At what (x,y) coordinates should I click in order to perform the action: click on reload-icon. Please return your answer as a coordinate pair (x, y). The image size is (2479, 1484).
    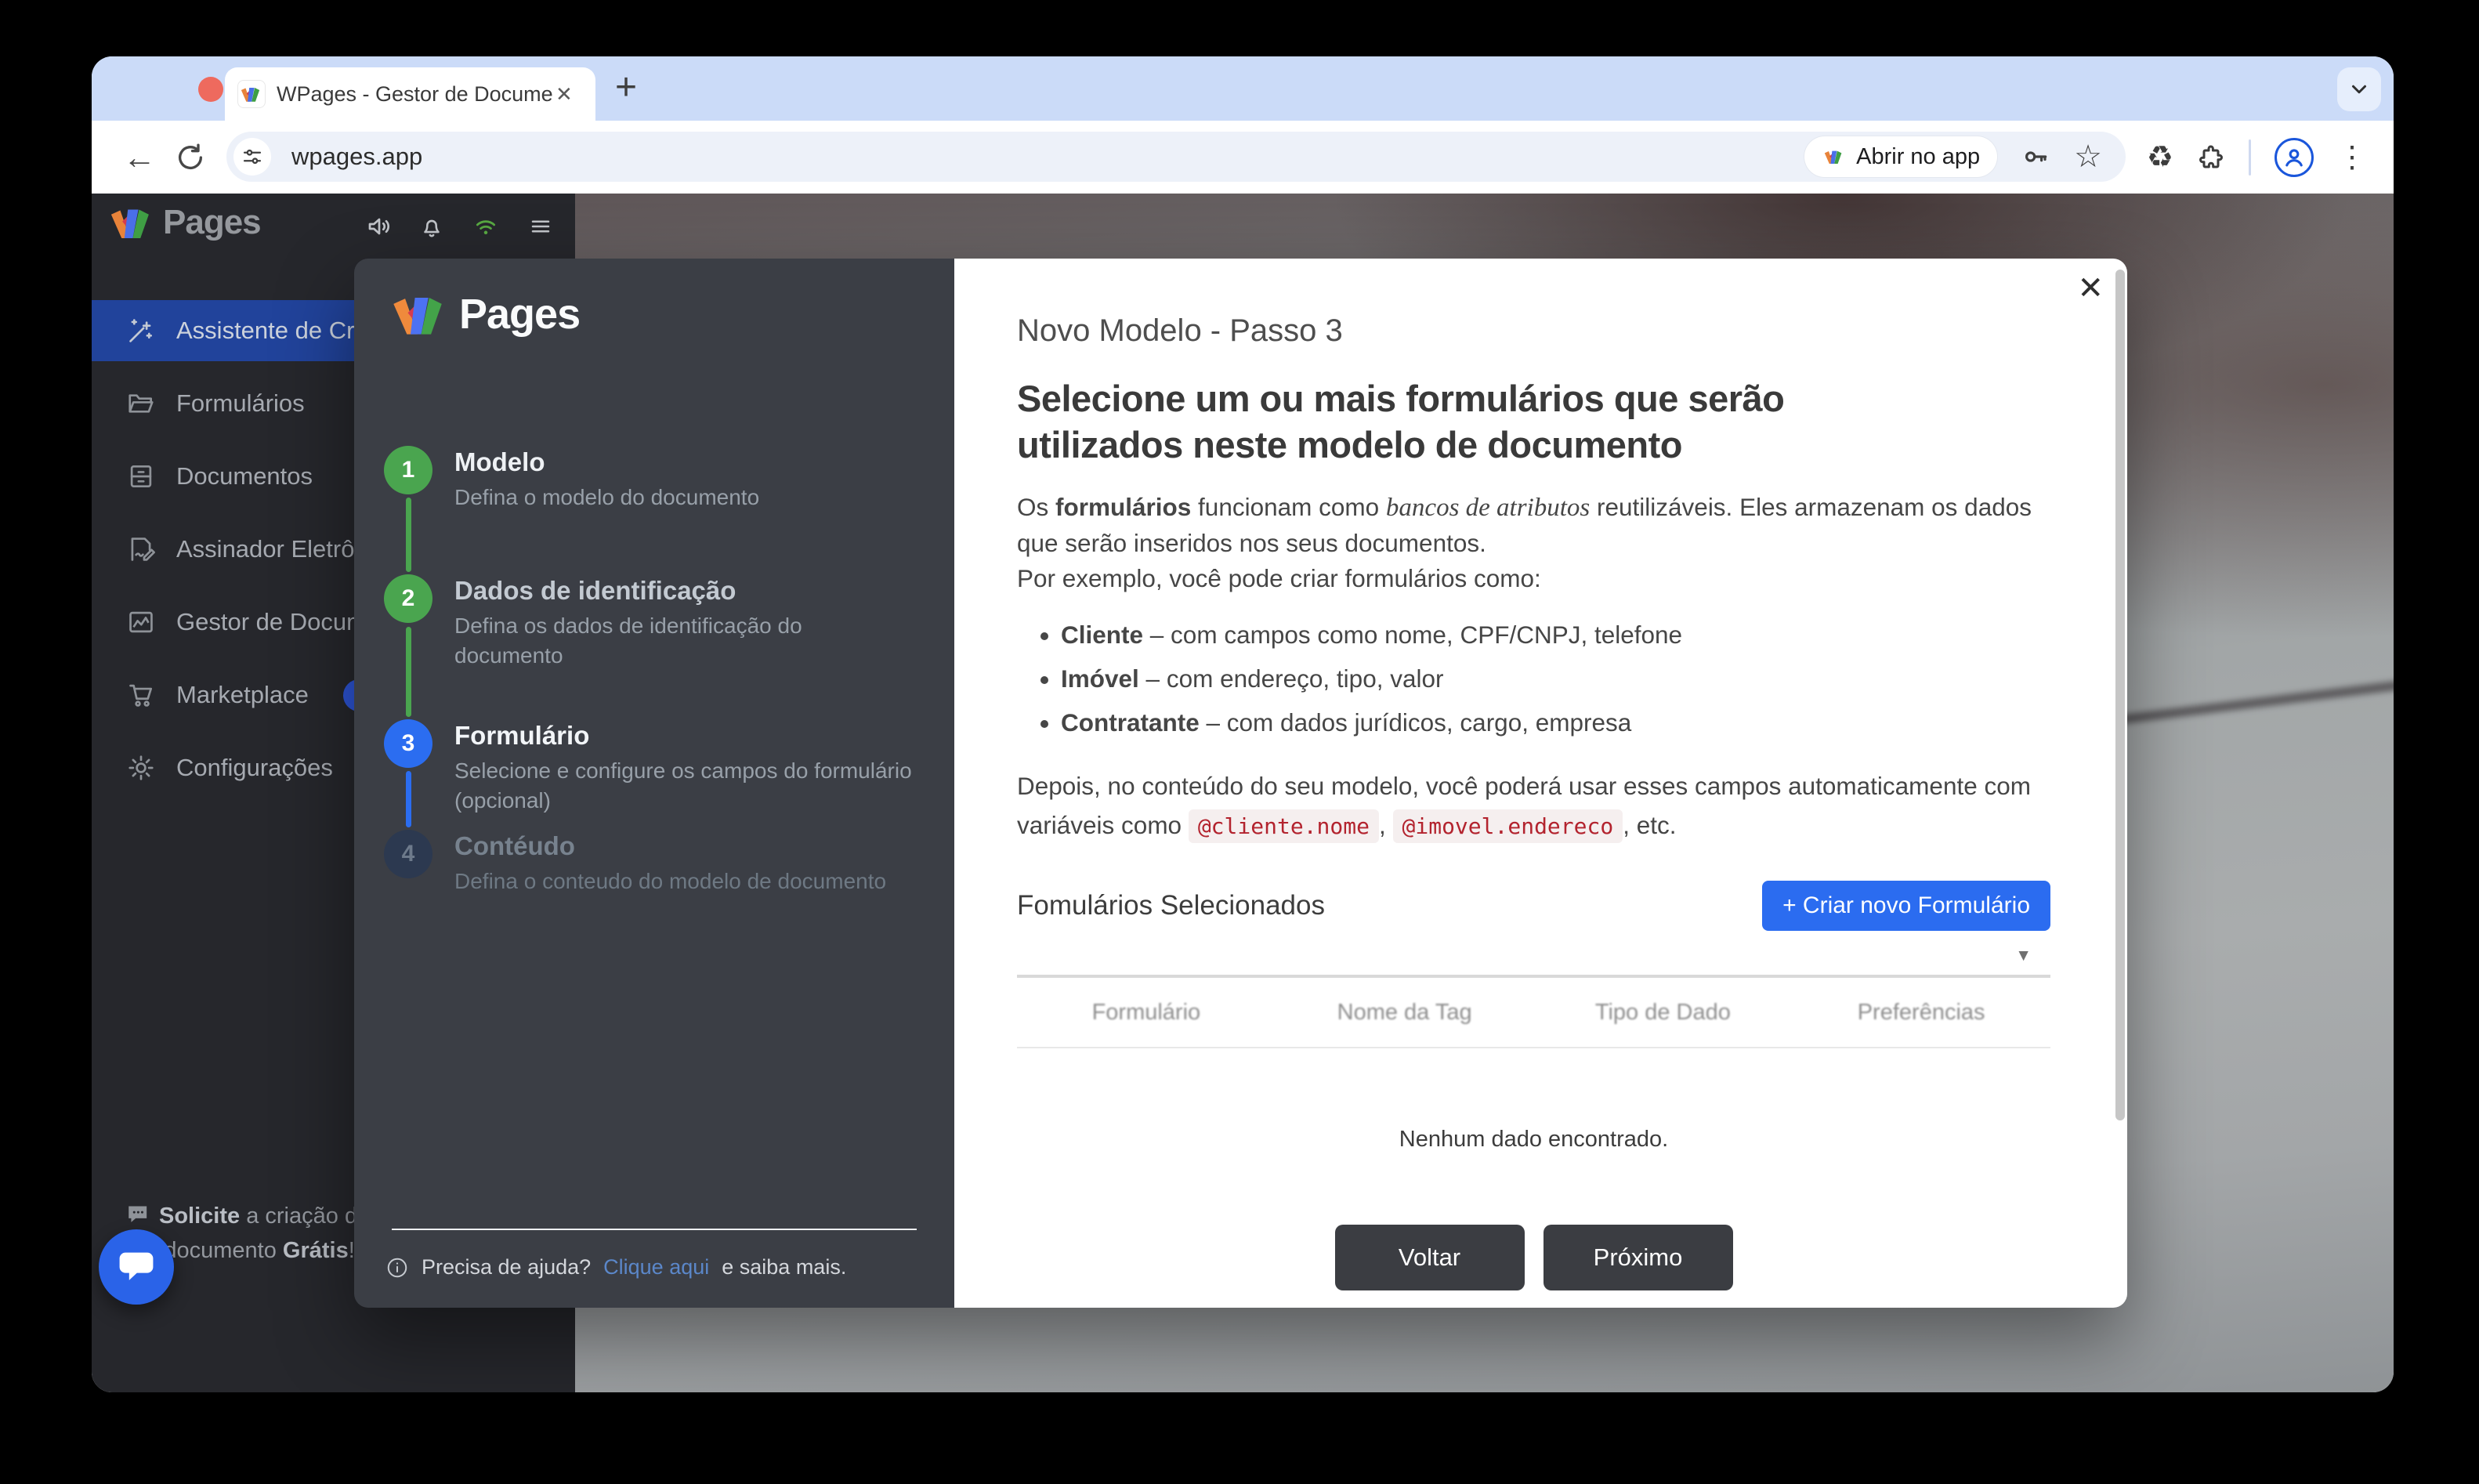
    Looking at the image, I should click on (191, 157).